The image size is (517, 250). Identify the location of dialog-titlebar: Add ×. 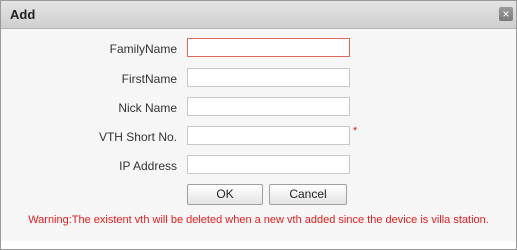
(258, 15).